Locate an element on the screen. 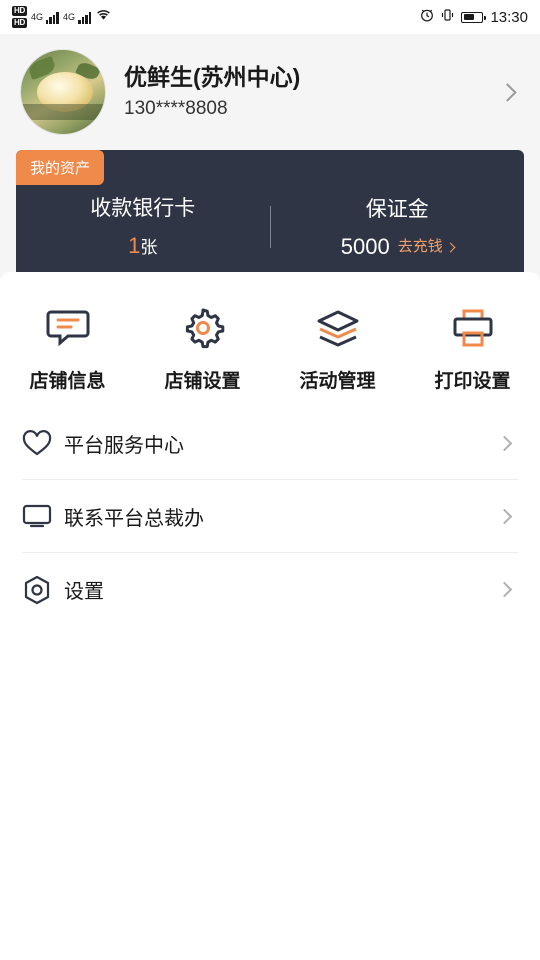 This screenshot has height=960, width=540. quick-action-shop-settings: 店铺设置 is located at coordinates (202, 347).